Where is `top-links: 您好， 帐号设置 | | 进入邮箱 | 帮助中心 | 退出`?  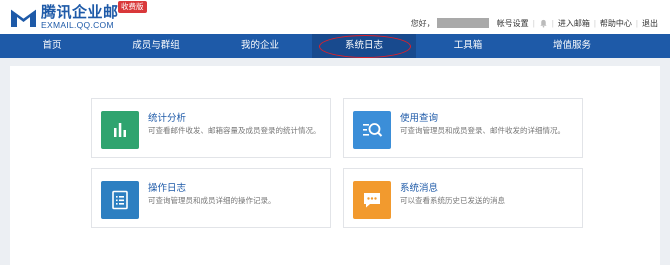 top-links: 您好， 帐号设置 | | 进入邮箱 | 帮助中心 | 退出 is located at coordinates (536, 23).